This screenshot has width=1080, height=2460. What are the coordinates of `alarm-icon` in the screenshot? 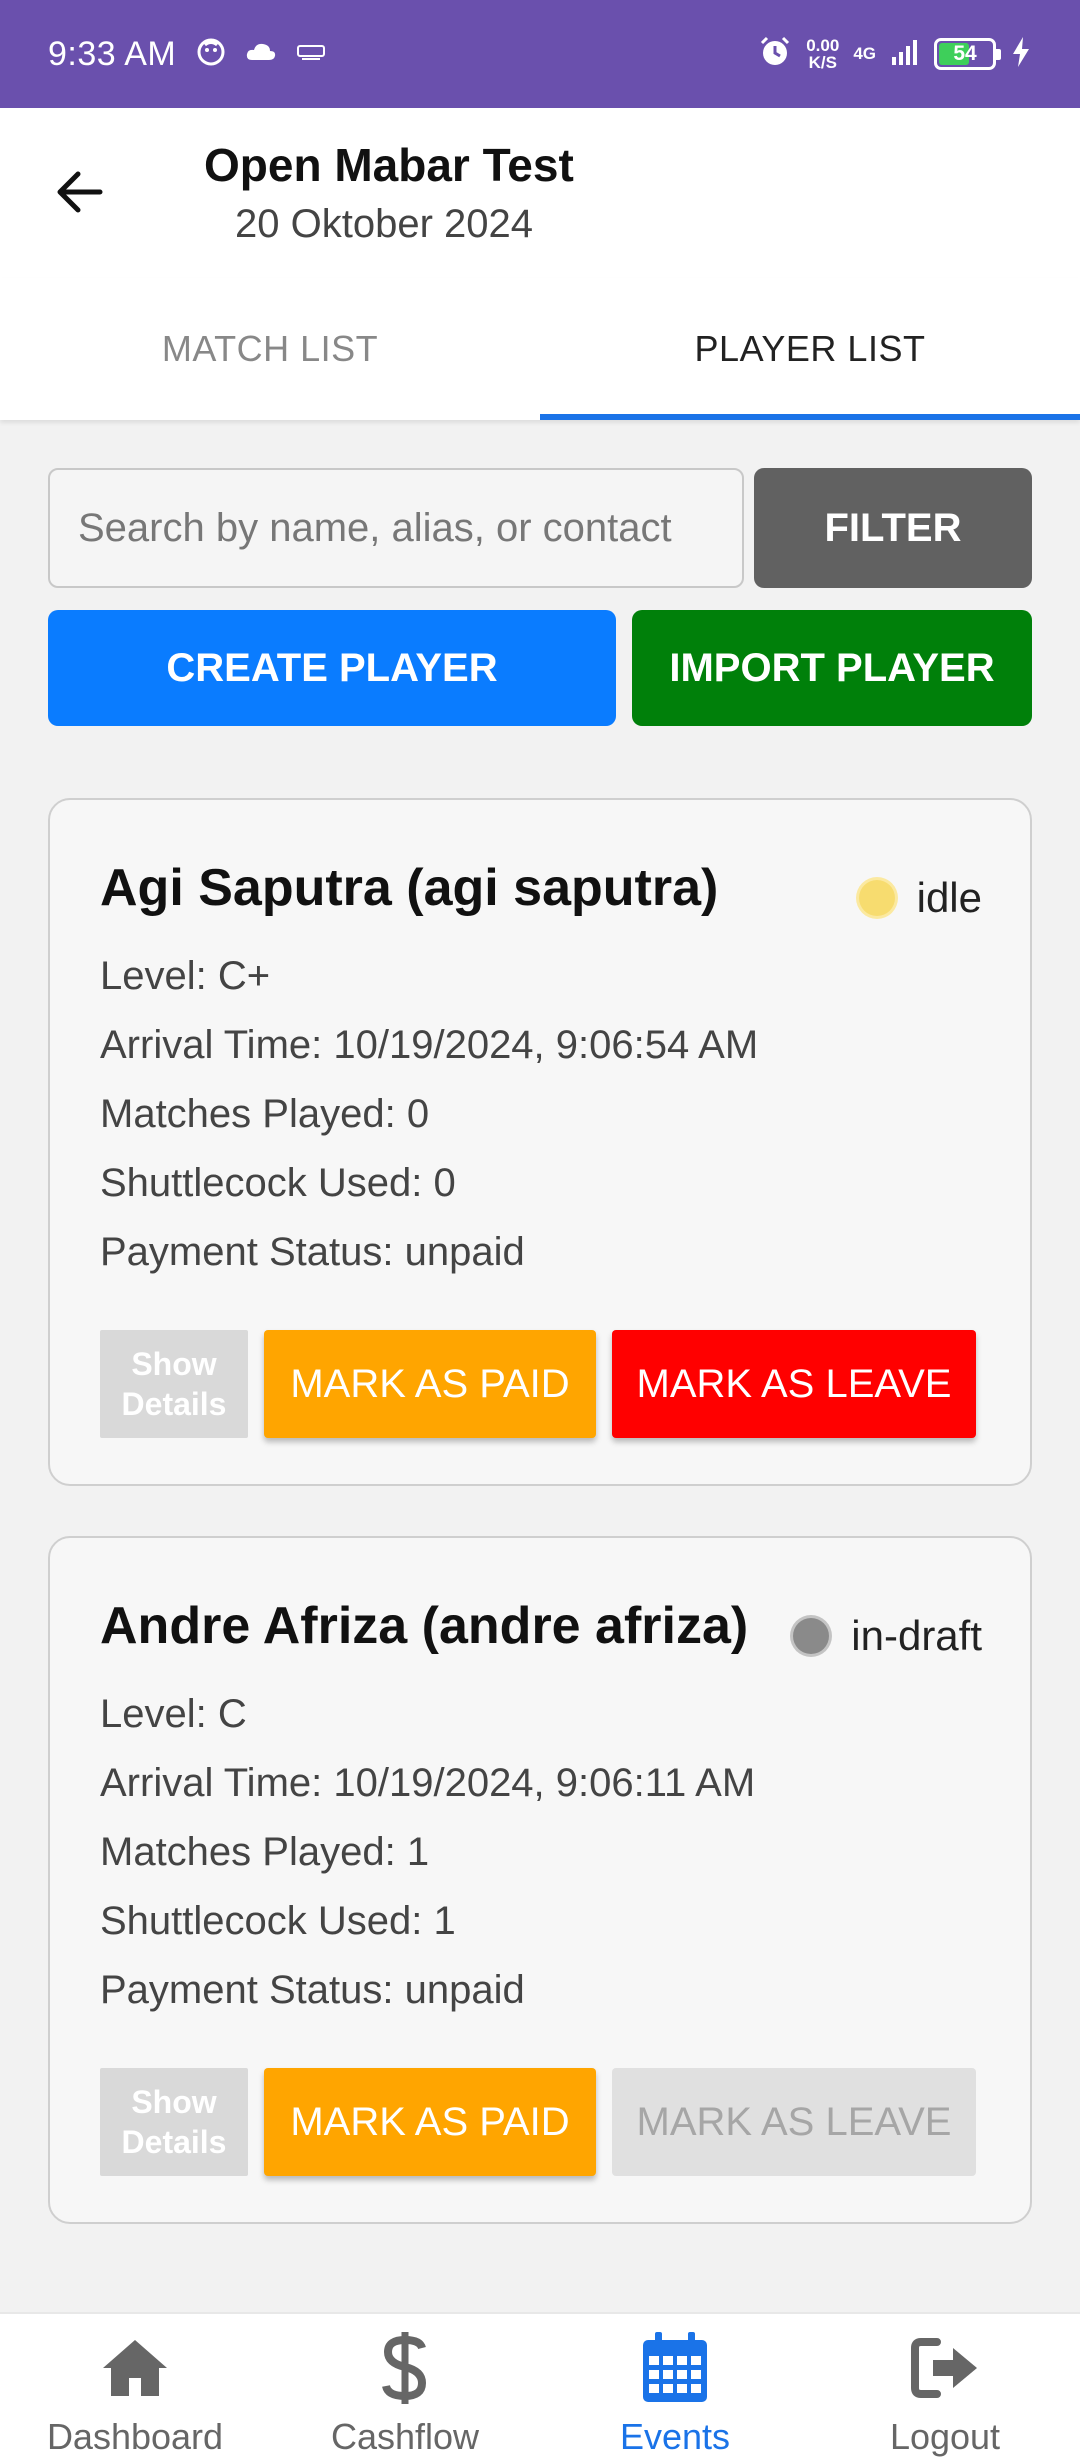 It's located at (775, 54).